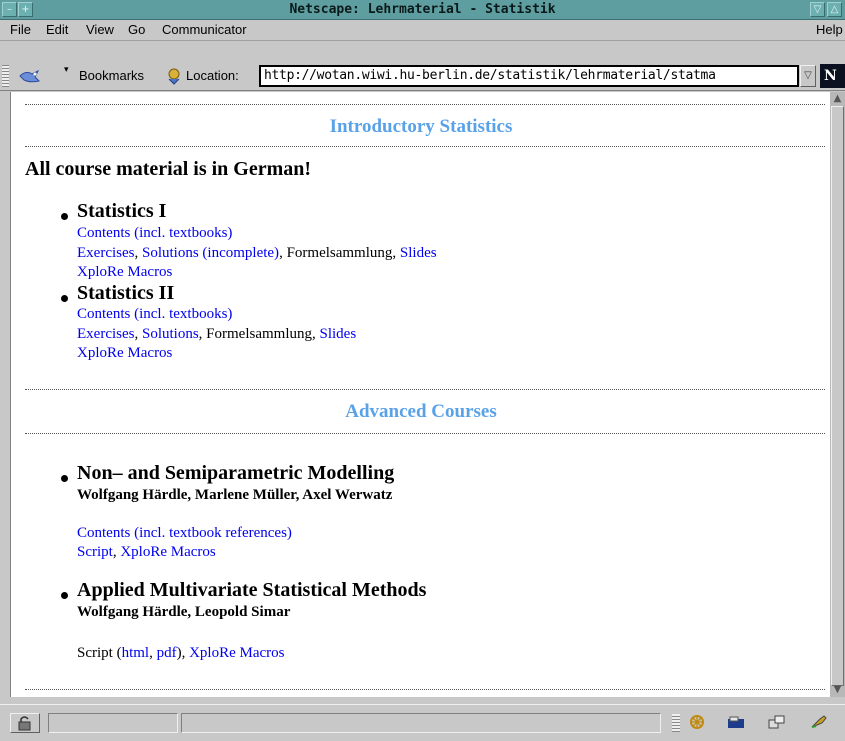  Describe the element at coordinates (422, 51) in the screenshot. I see `toolbar-spacer` at that location.